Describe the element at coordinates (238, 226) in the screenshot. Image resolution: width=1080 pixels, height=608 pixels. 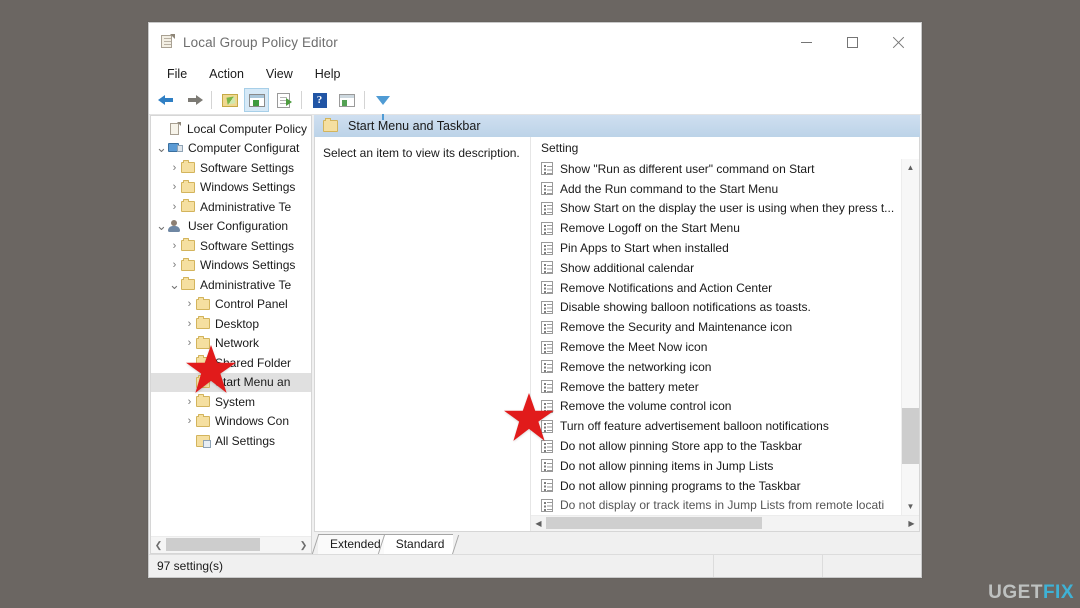
I see `tree-item-label: User Configuration` at that location.